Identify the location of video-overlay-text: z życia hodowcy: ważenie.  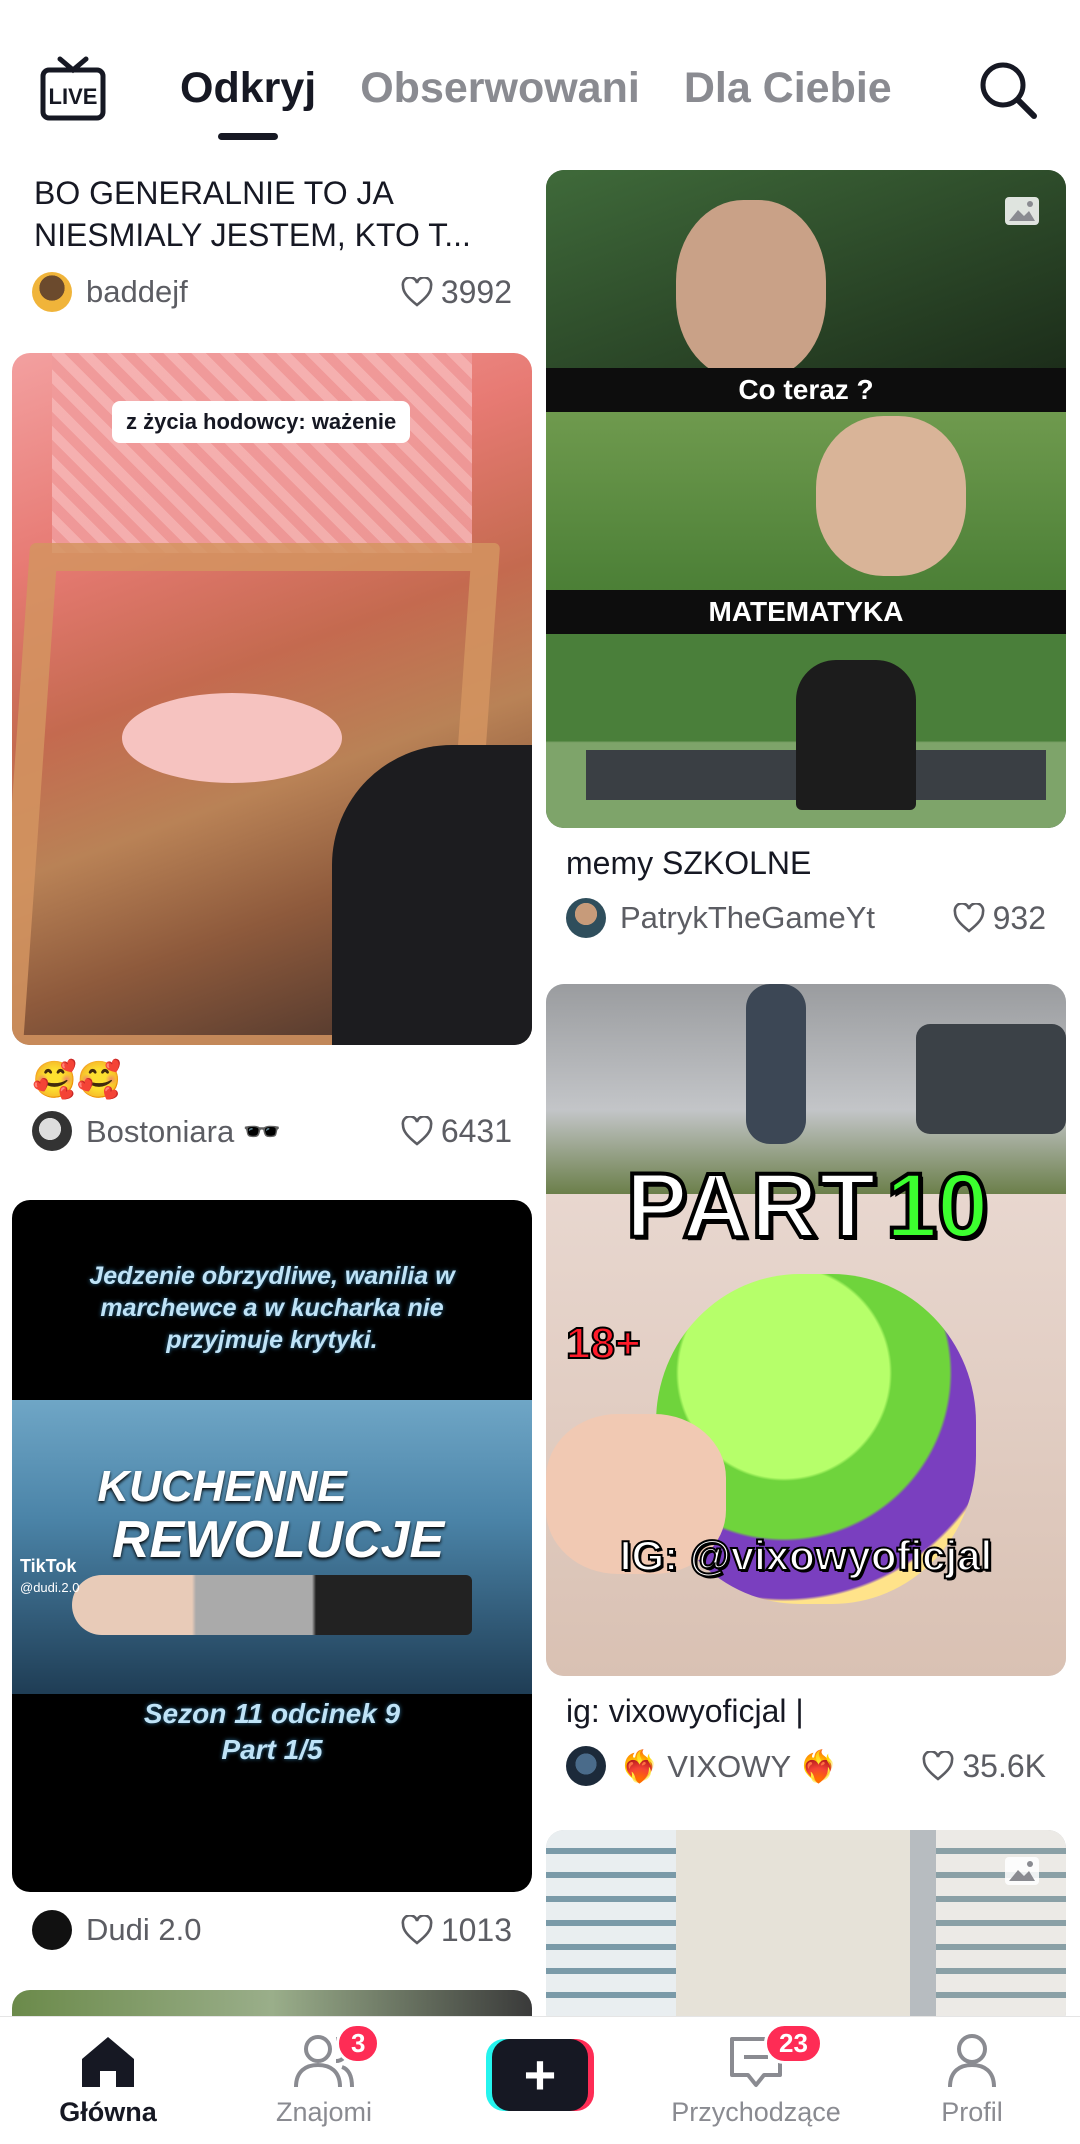
(261, 422).